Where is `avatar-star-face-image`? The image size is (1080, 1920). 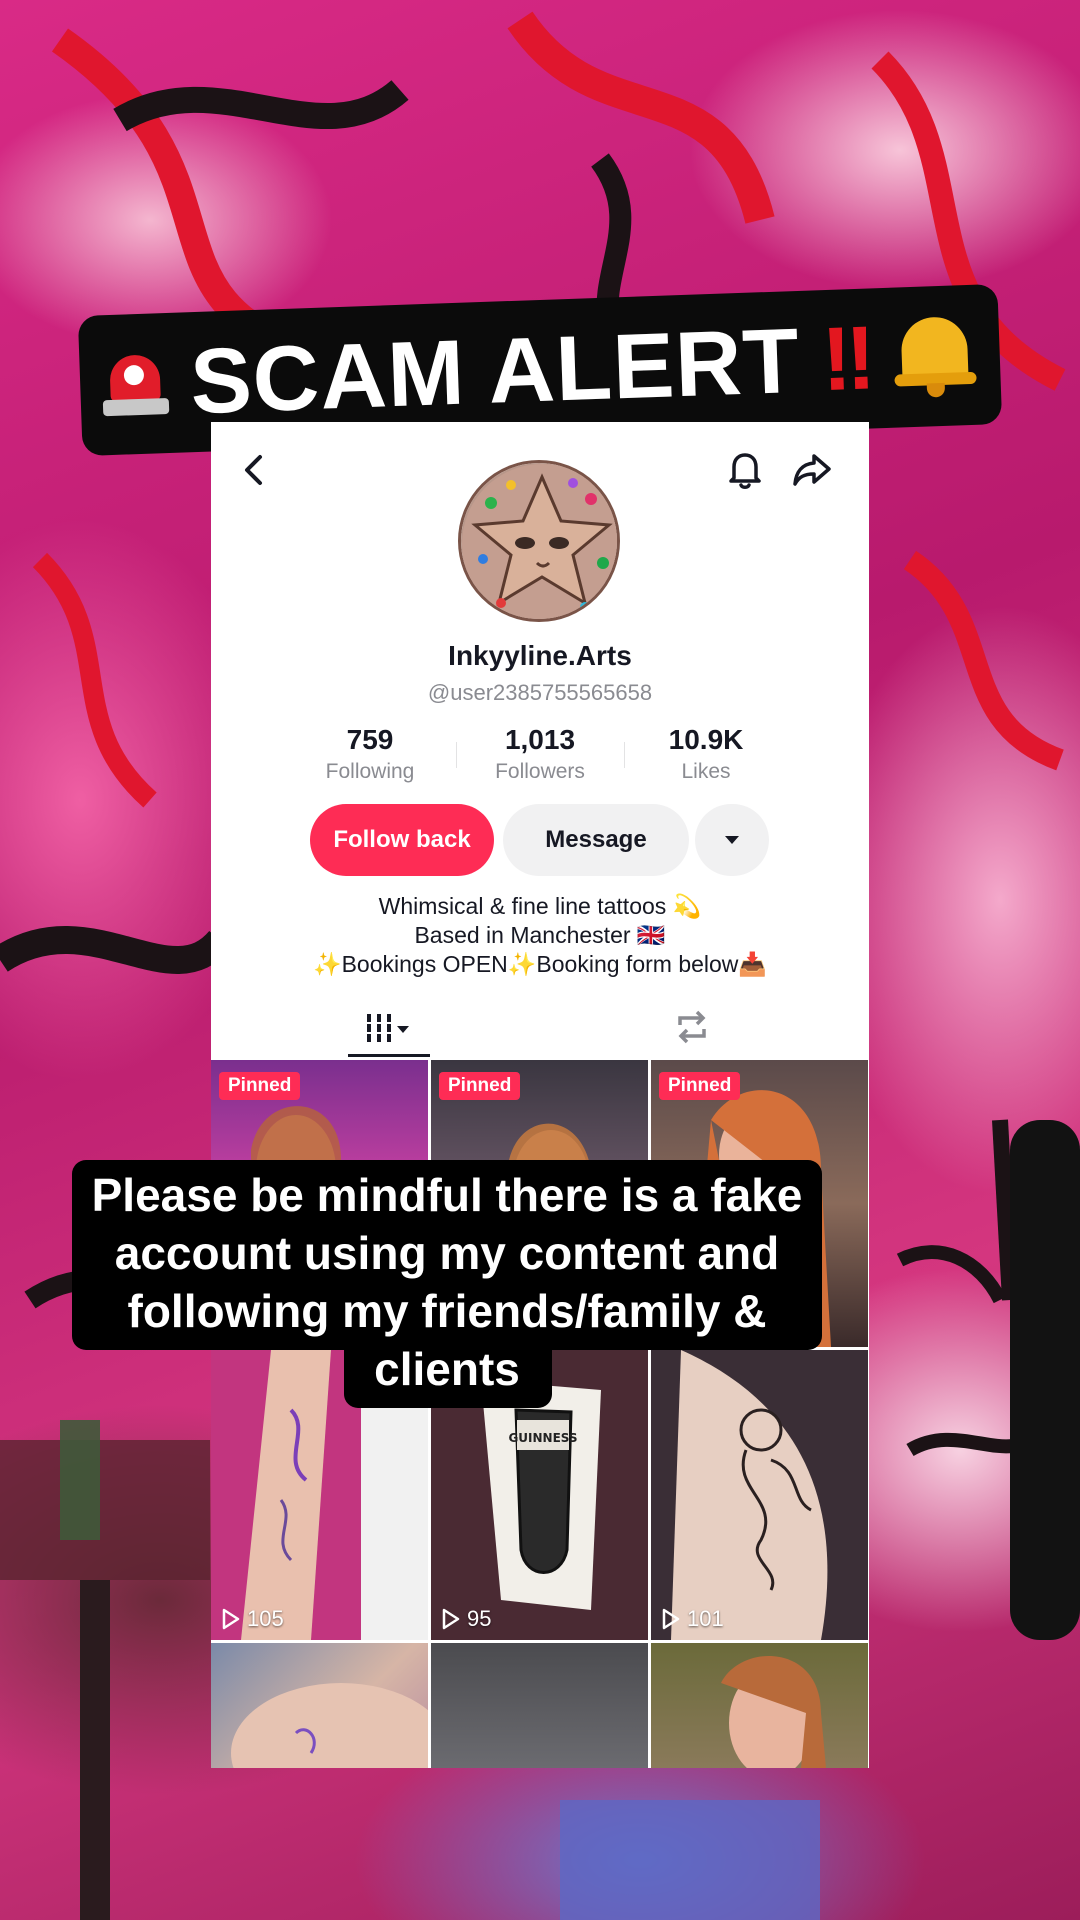 avatar-star-face-image is located at coordinates (539, 541).